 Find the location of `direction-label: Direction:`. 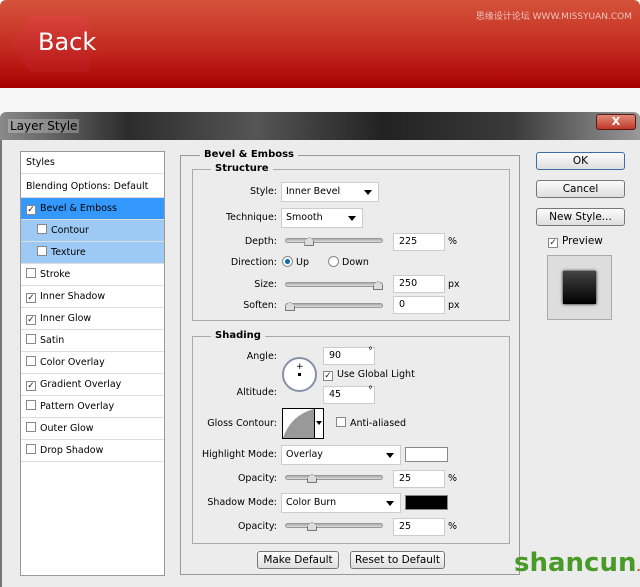

direction-label: Direction: is located at coordinates (253, 262).